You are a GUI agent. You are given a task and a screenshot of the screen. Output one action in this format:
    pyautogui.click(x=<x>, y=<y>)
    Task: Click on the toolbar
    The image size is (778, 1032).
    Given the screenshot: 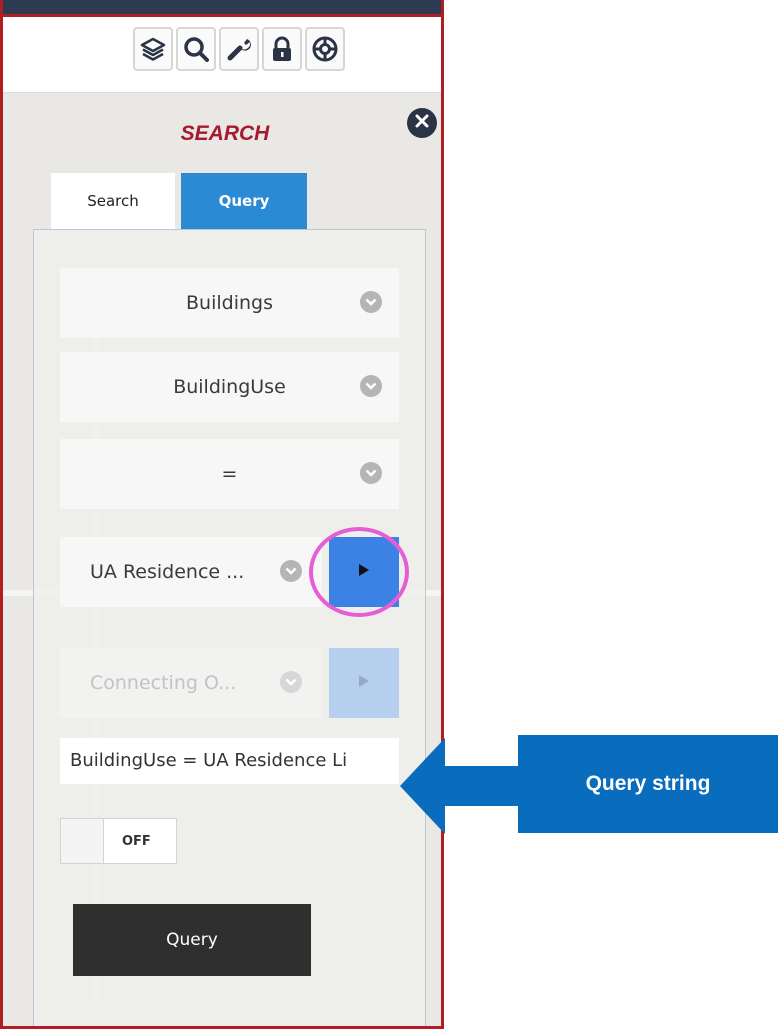 What is the action you would take?
    pyautogui.click(x=239, y=49)
    